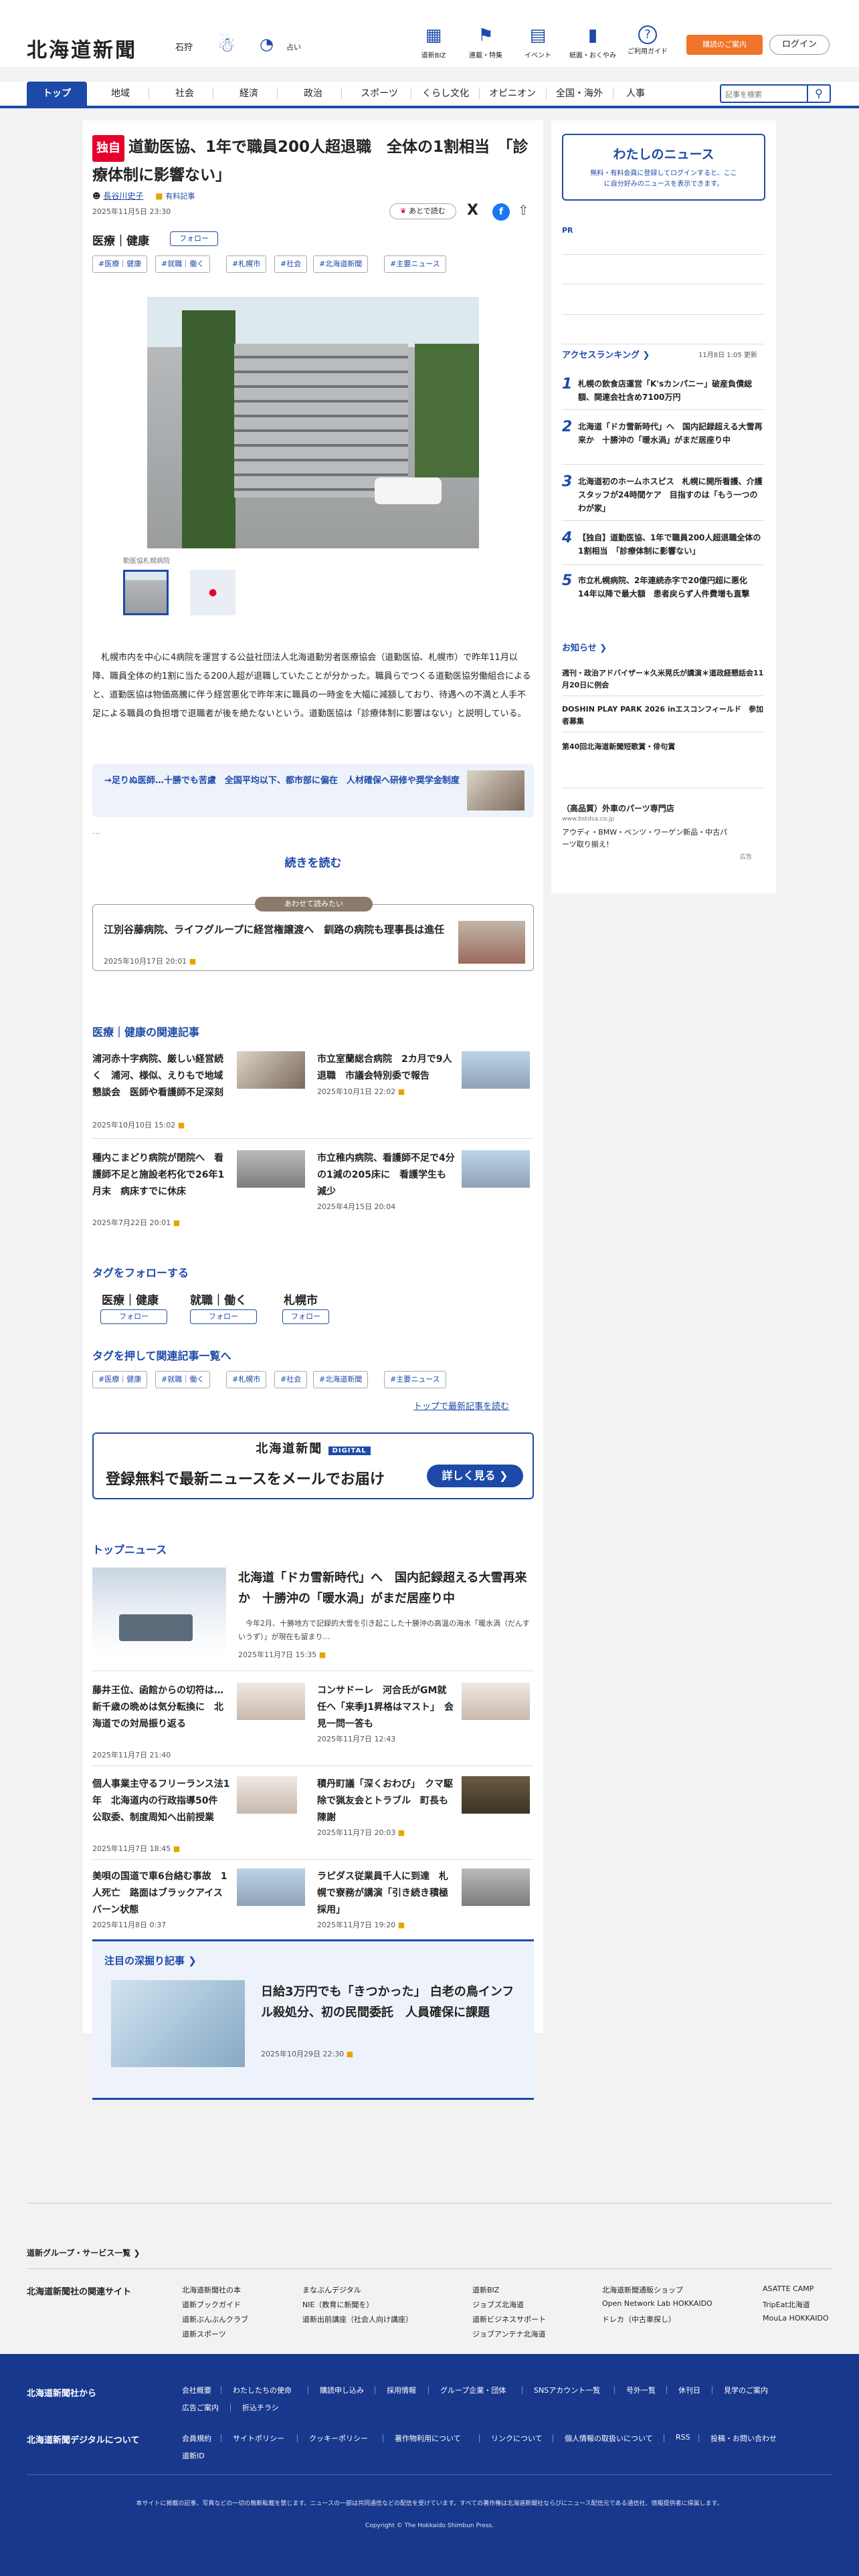 The image size is (859, 2576). What do you see at coordinates (215, 2319) in the screenshot?
I see `footer-link: 道新ぶんぶんクラブ` at bounding box center [215, 2319].